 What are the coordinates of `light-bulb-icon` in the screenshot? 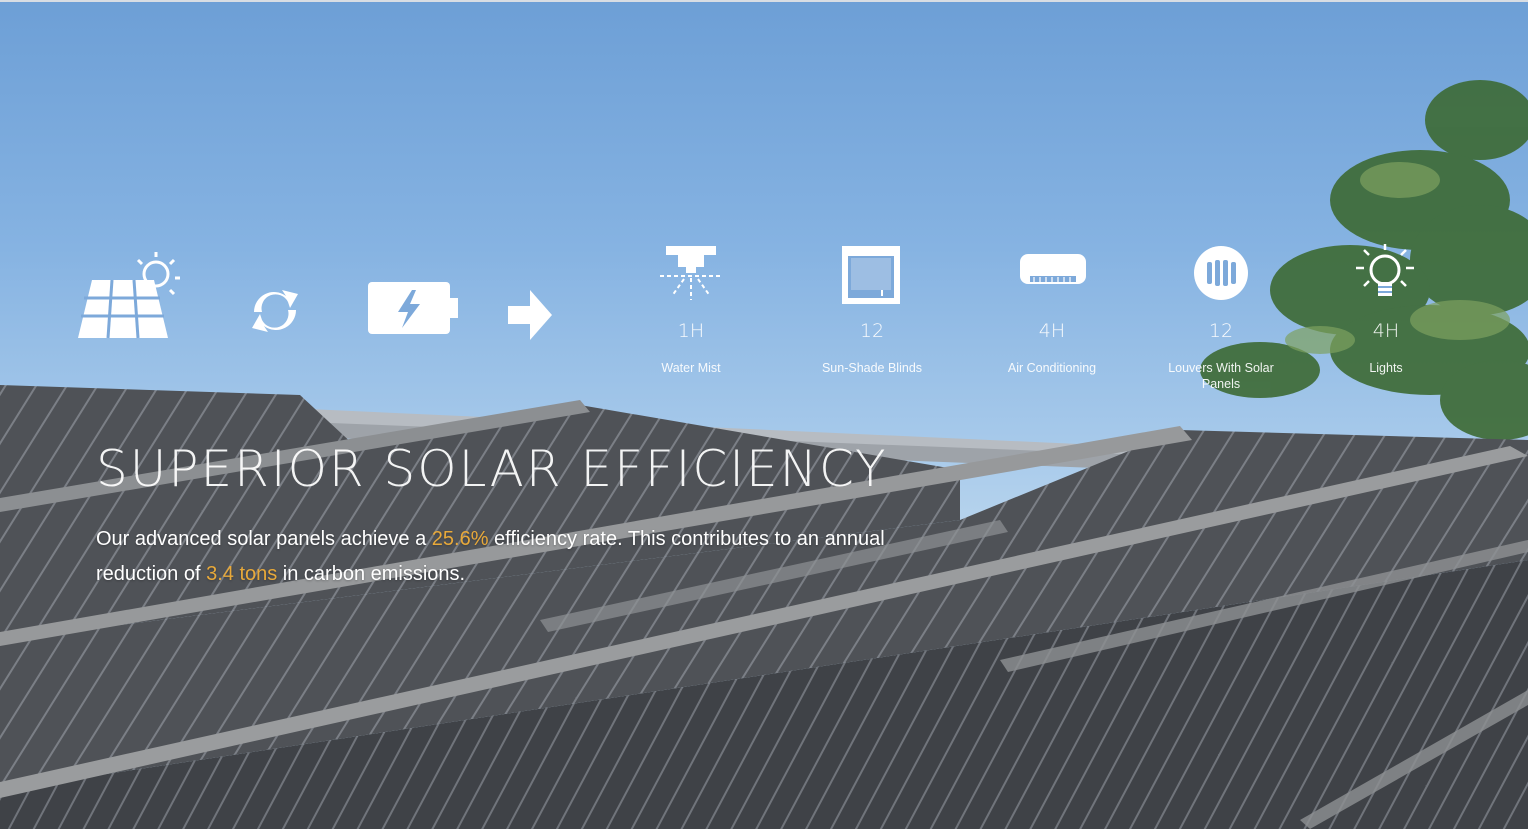 It's located at (1385, 276).